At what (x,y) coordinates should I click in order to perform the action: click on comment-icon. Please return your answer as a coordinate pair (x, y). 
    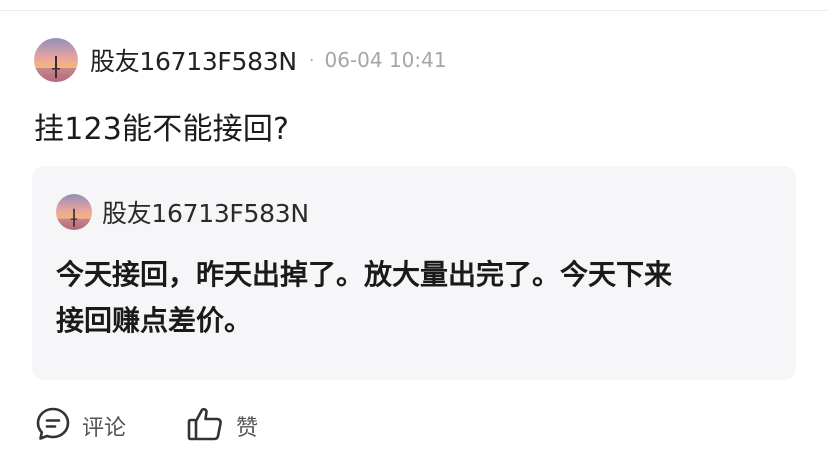
    Looking at the image, I should click on (53, 426).